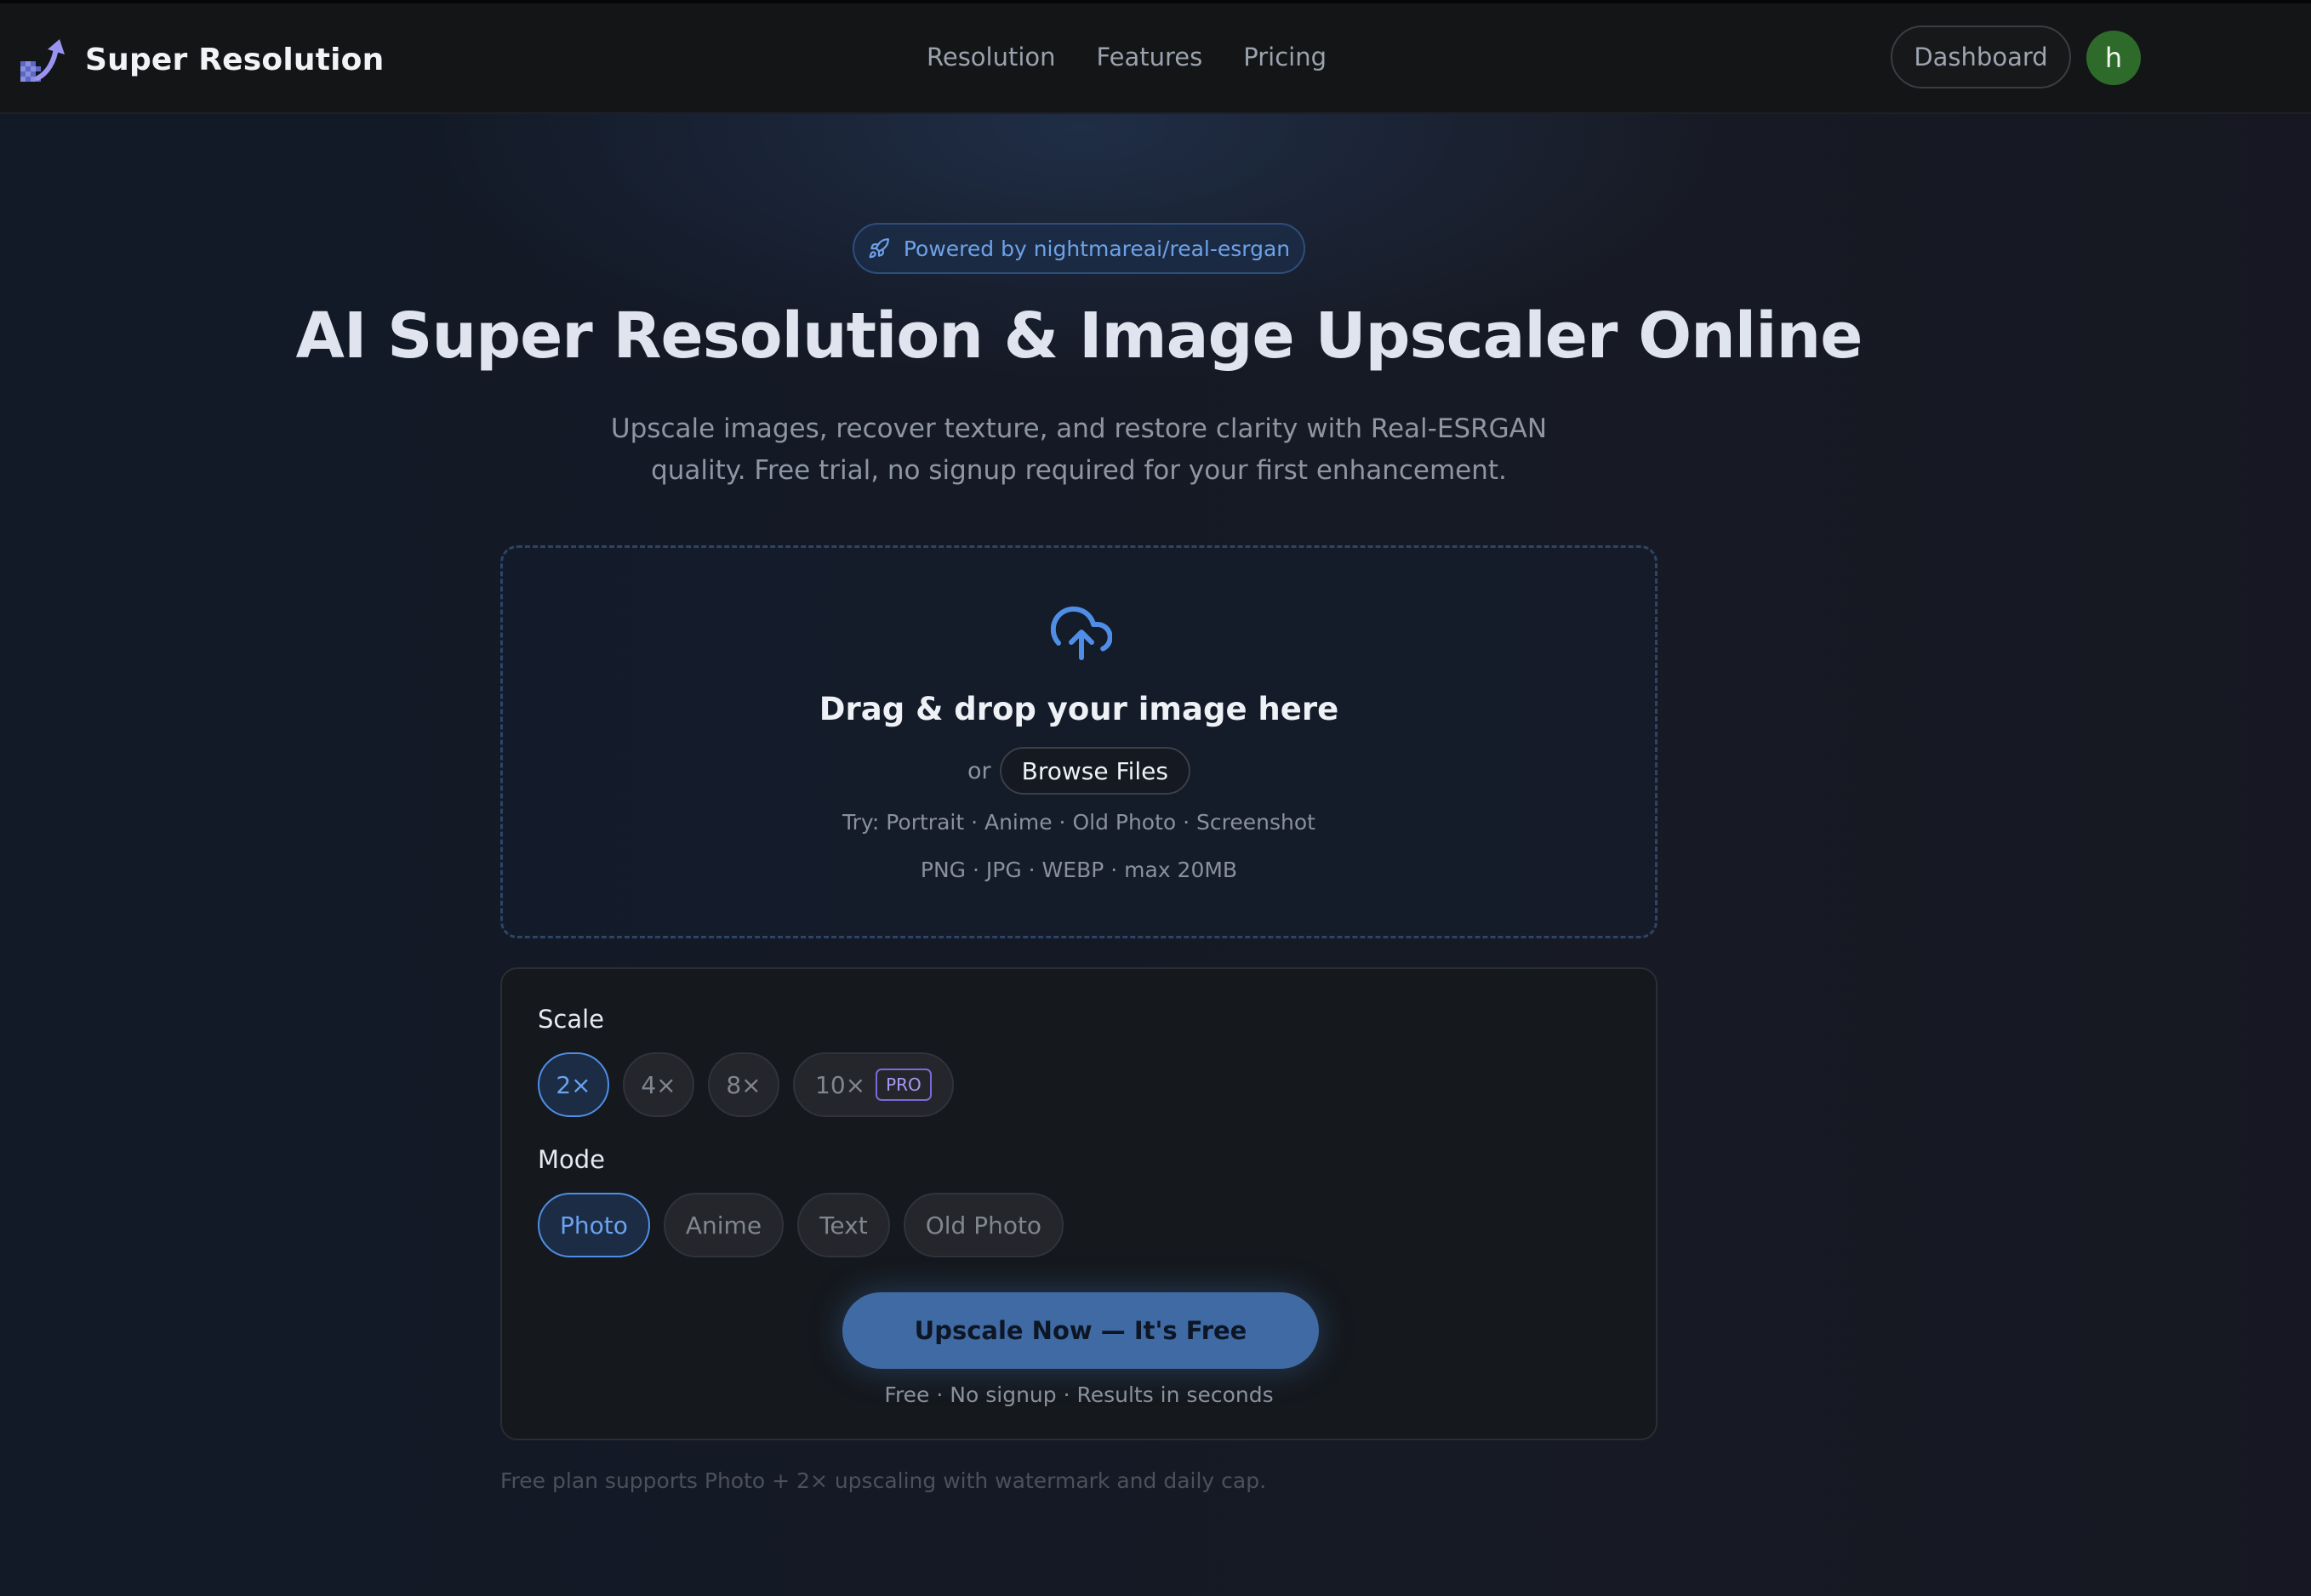 This screenshot has width=2311, height=1596. I want to click on mode-option-text: Text, so click(843, 1225).